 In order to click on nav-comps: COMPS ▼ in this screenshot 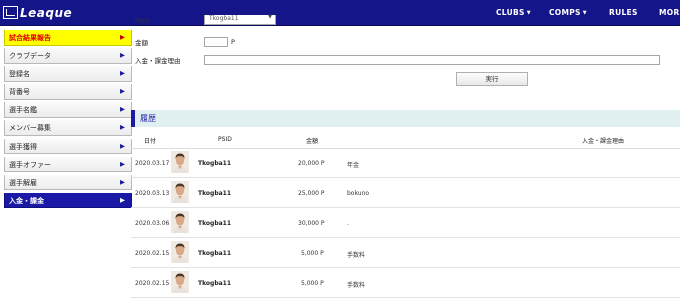, I will do `click(568, 13)`.